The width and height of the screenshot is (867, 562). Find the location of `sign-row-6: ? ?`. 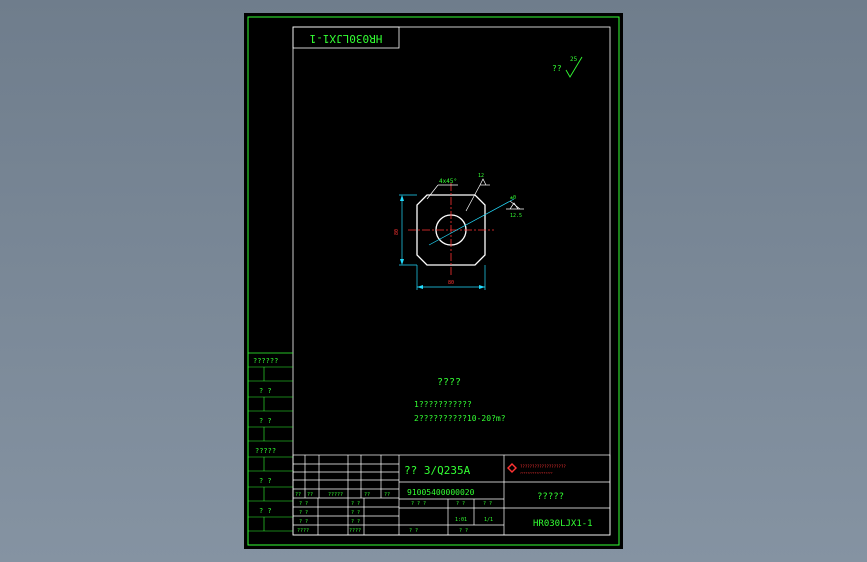

sign-row-6: ? ? is located at coordinates (355, 513).